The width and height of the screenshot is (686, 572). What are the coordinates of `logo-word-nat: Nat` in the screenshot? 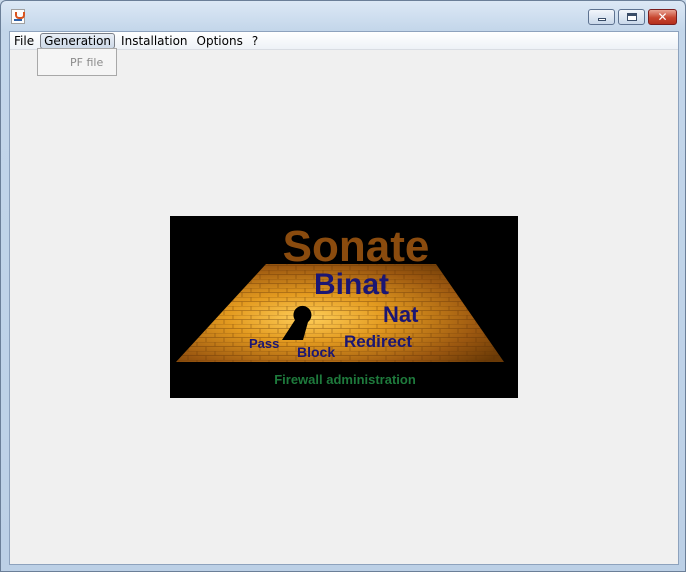 It's located at (401, 314).